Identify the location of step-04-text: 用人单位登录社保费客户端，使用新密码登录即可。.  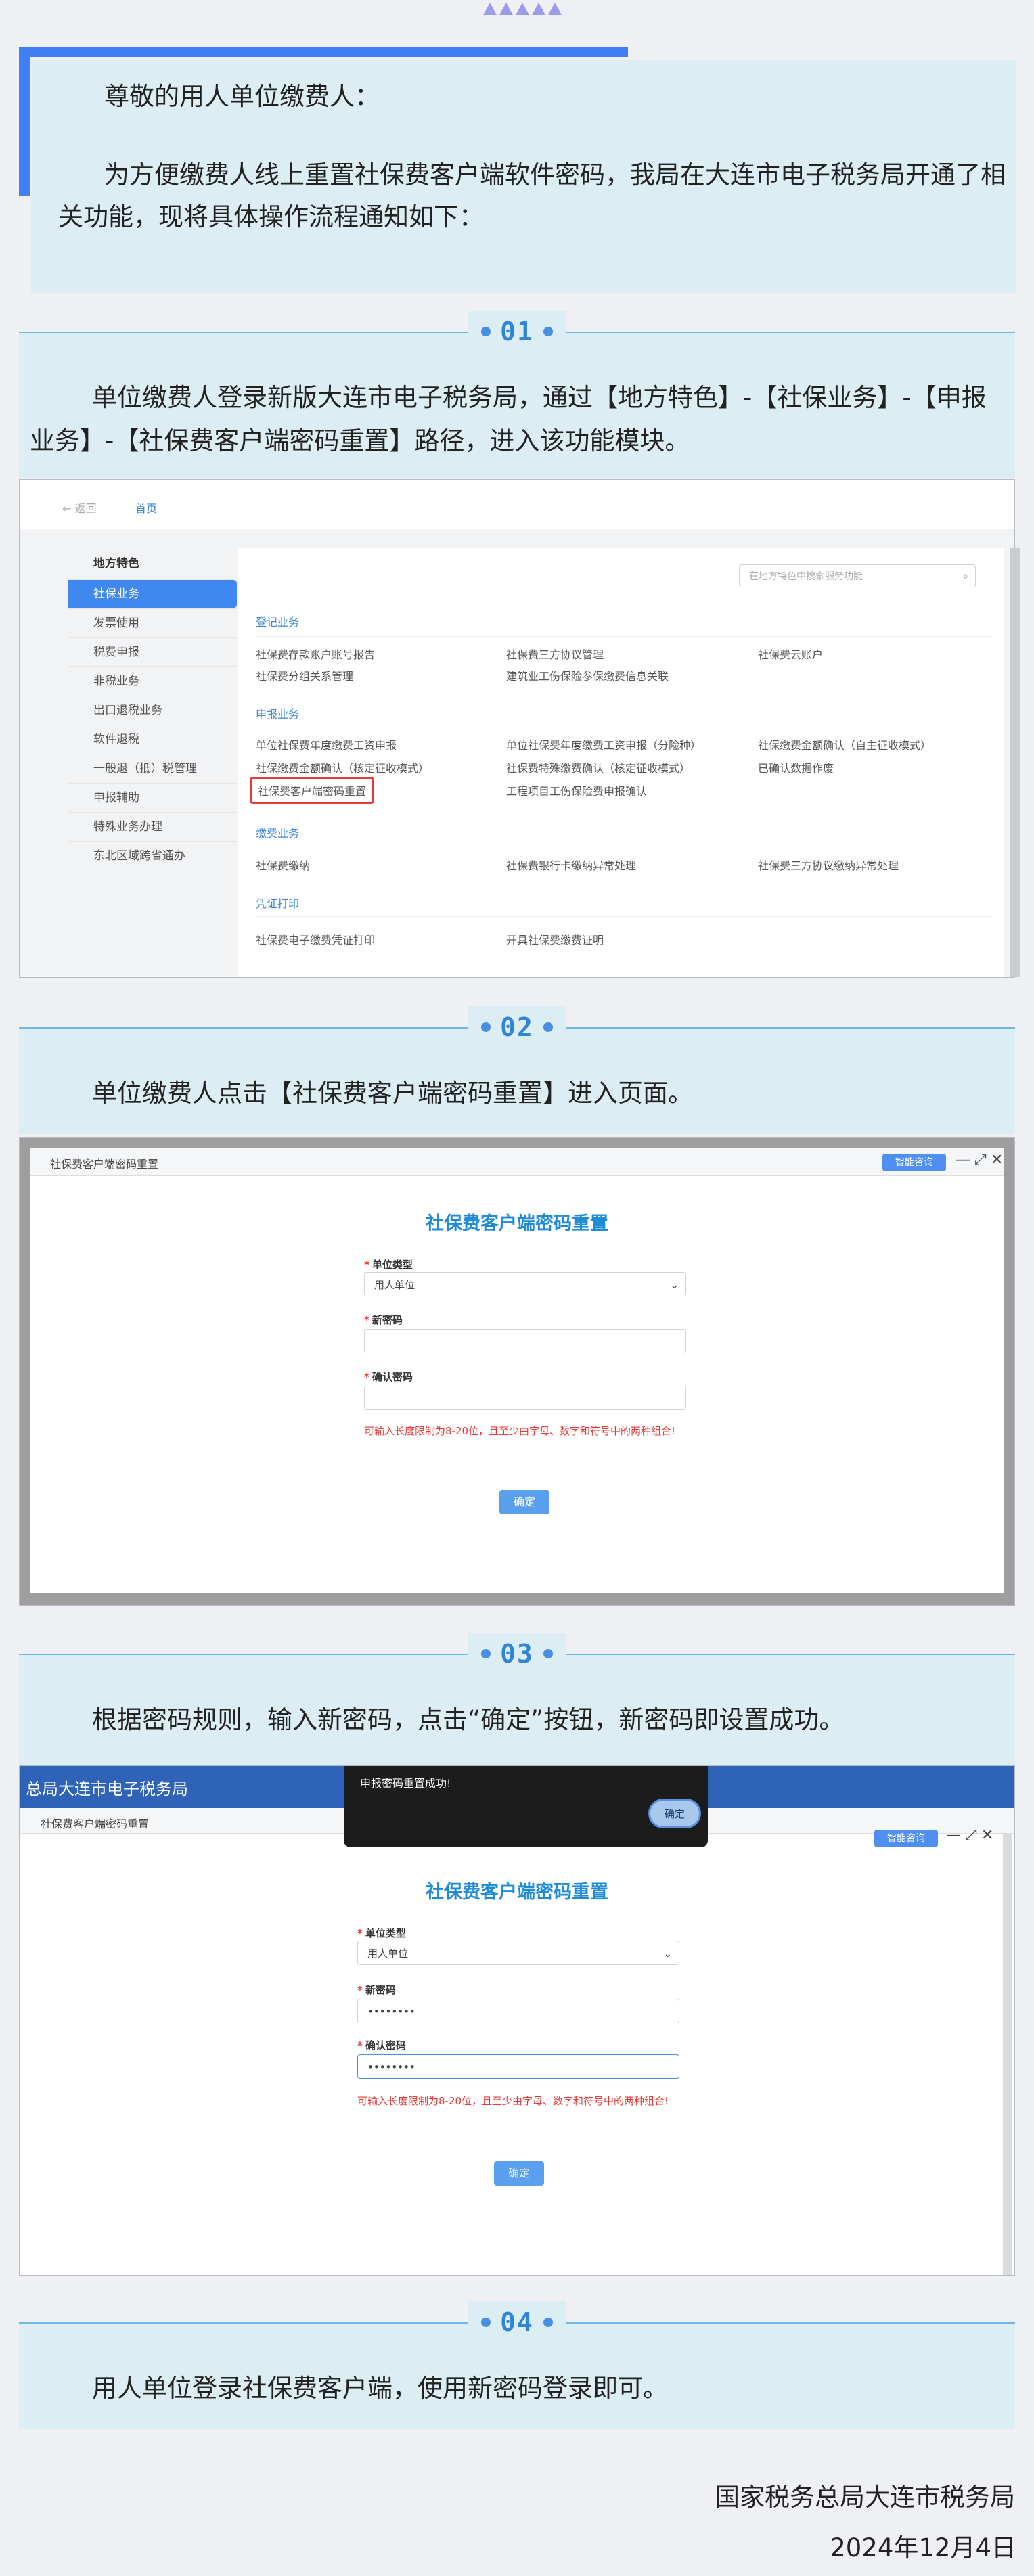
(380, 2388).